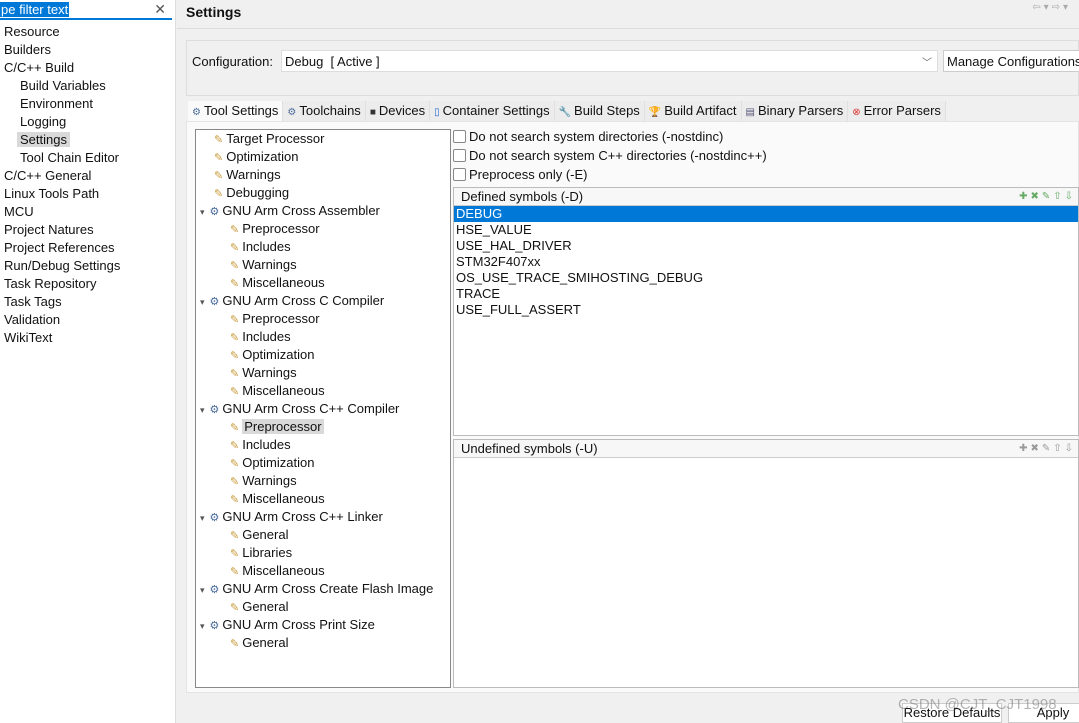  Describe the element at coordinates (856, 112) in the screenshot. I see `error-icon: ⊗` at that location.